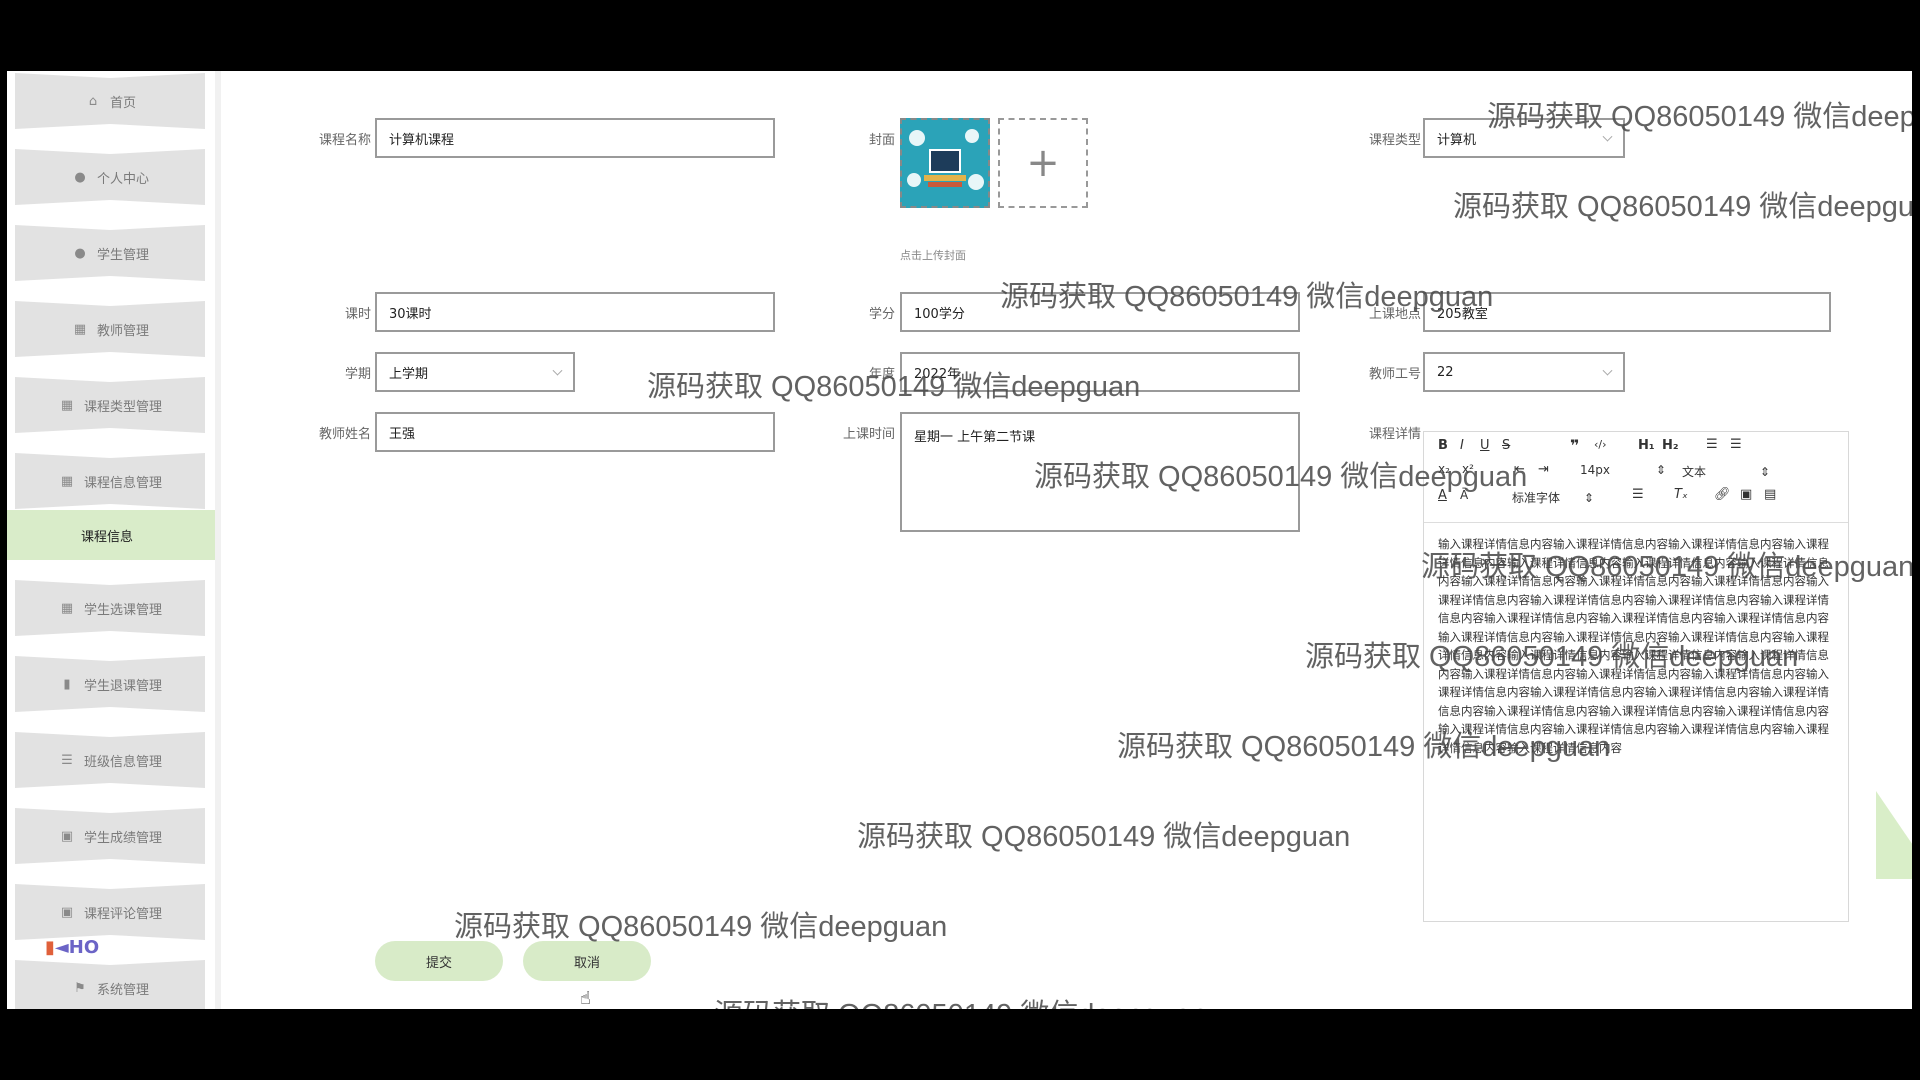 The height and width of the screenshot is (1080, 1920). I want to click on font-color-icon: A, so click(1442, 495).